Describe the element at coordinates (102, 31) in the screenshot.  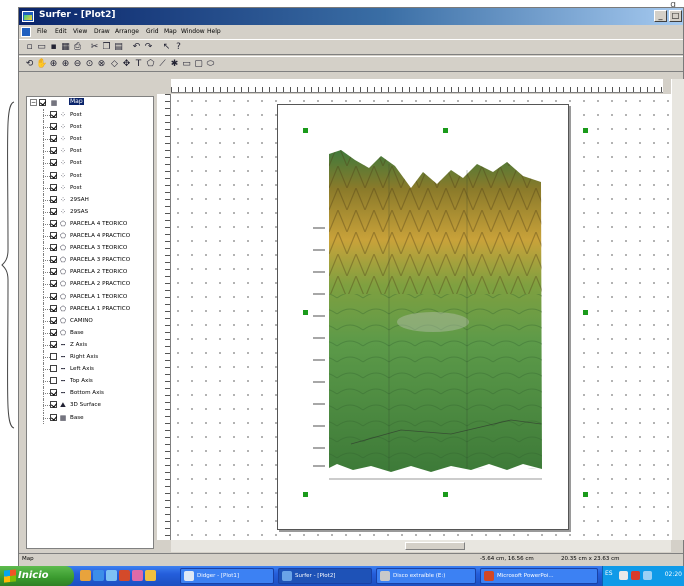
I see `menu-draw: Draw` at that location.